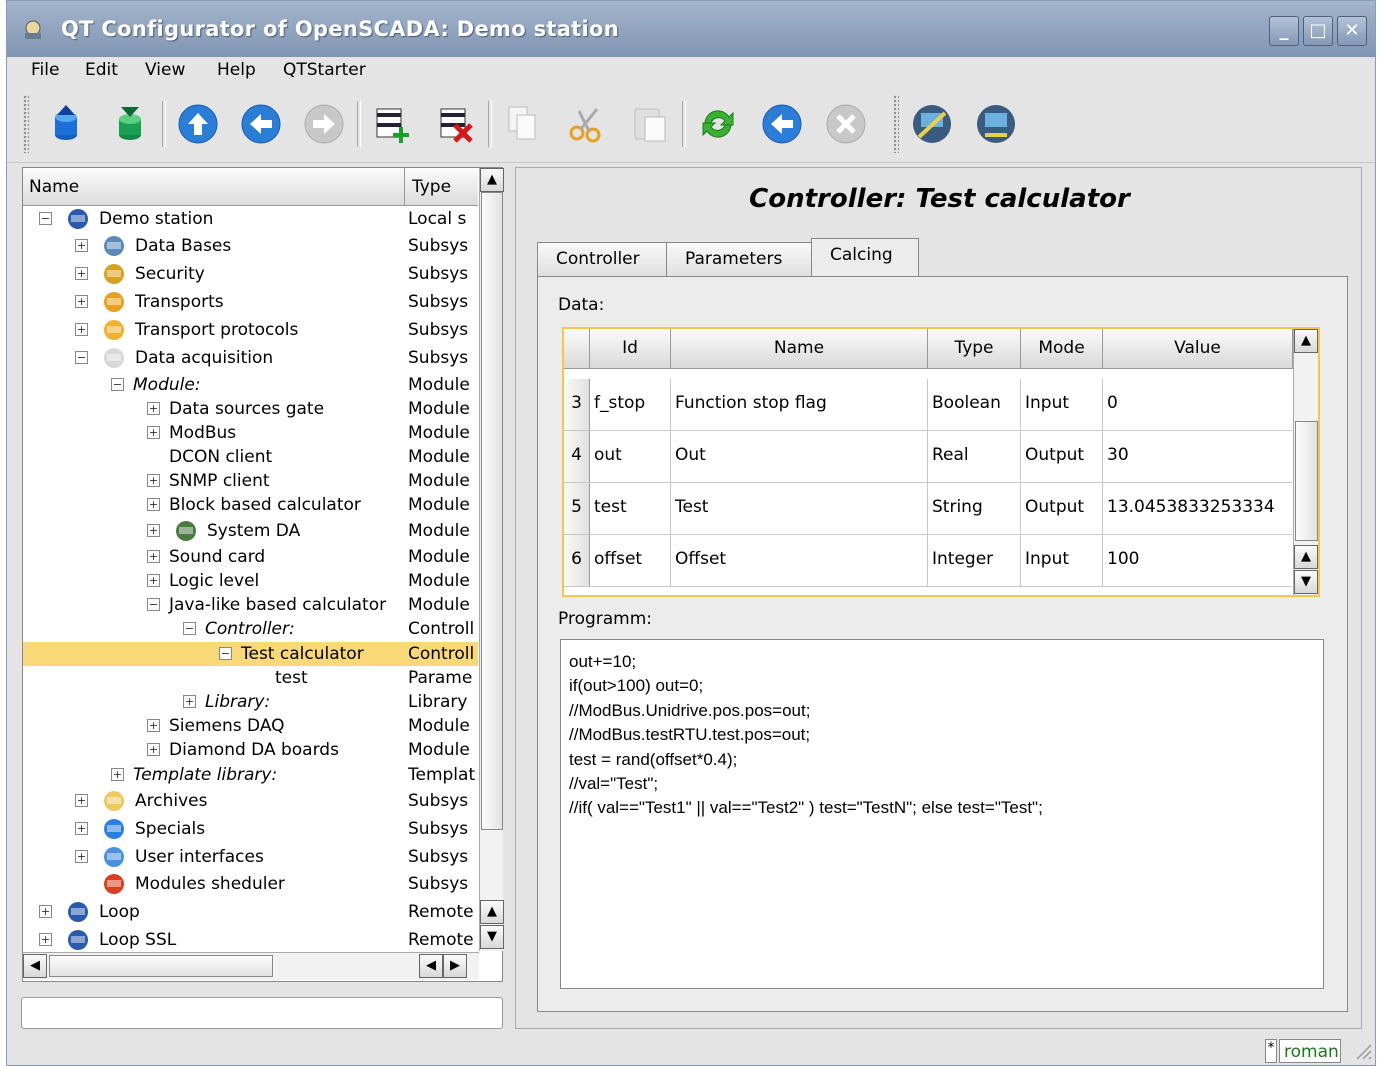  Describe the element at coordinates (251, 966) in the screenshot. I see `tree-horizontal-scrollbar: ◀ ◀ ▶` at that location.